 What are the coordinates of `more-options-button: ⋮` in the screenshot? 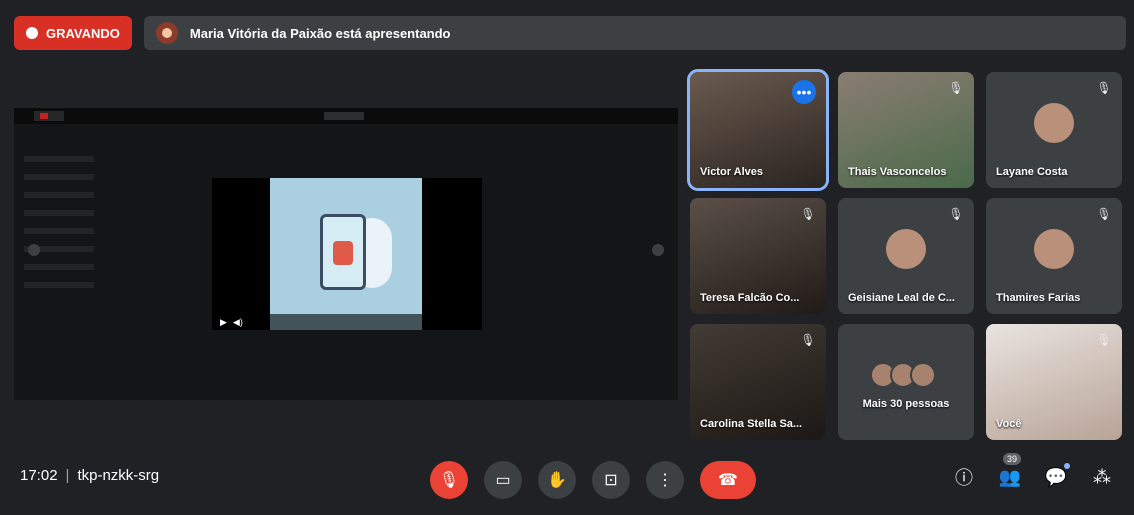 It's located at (665, 480).